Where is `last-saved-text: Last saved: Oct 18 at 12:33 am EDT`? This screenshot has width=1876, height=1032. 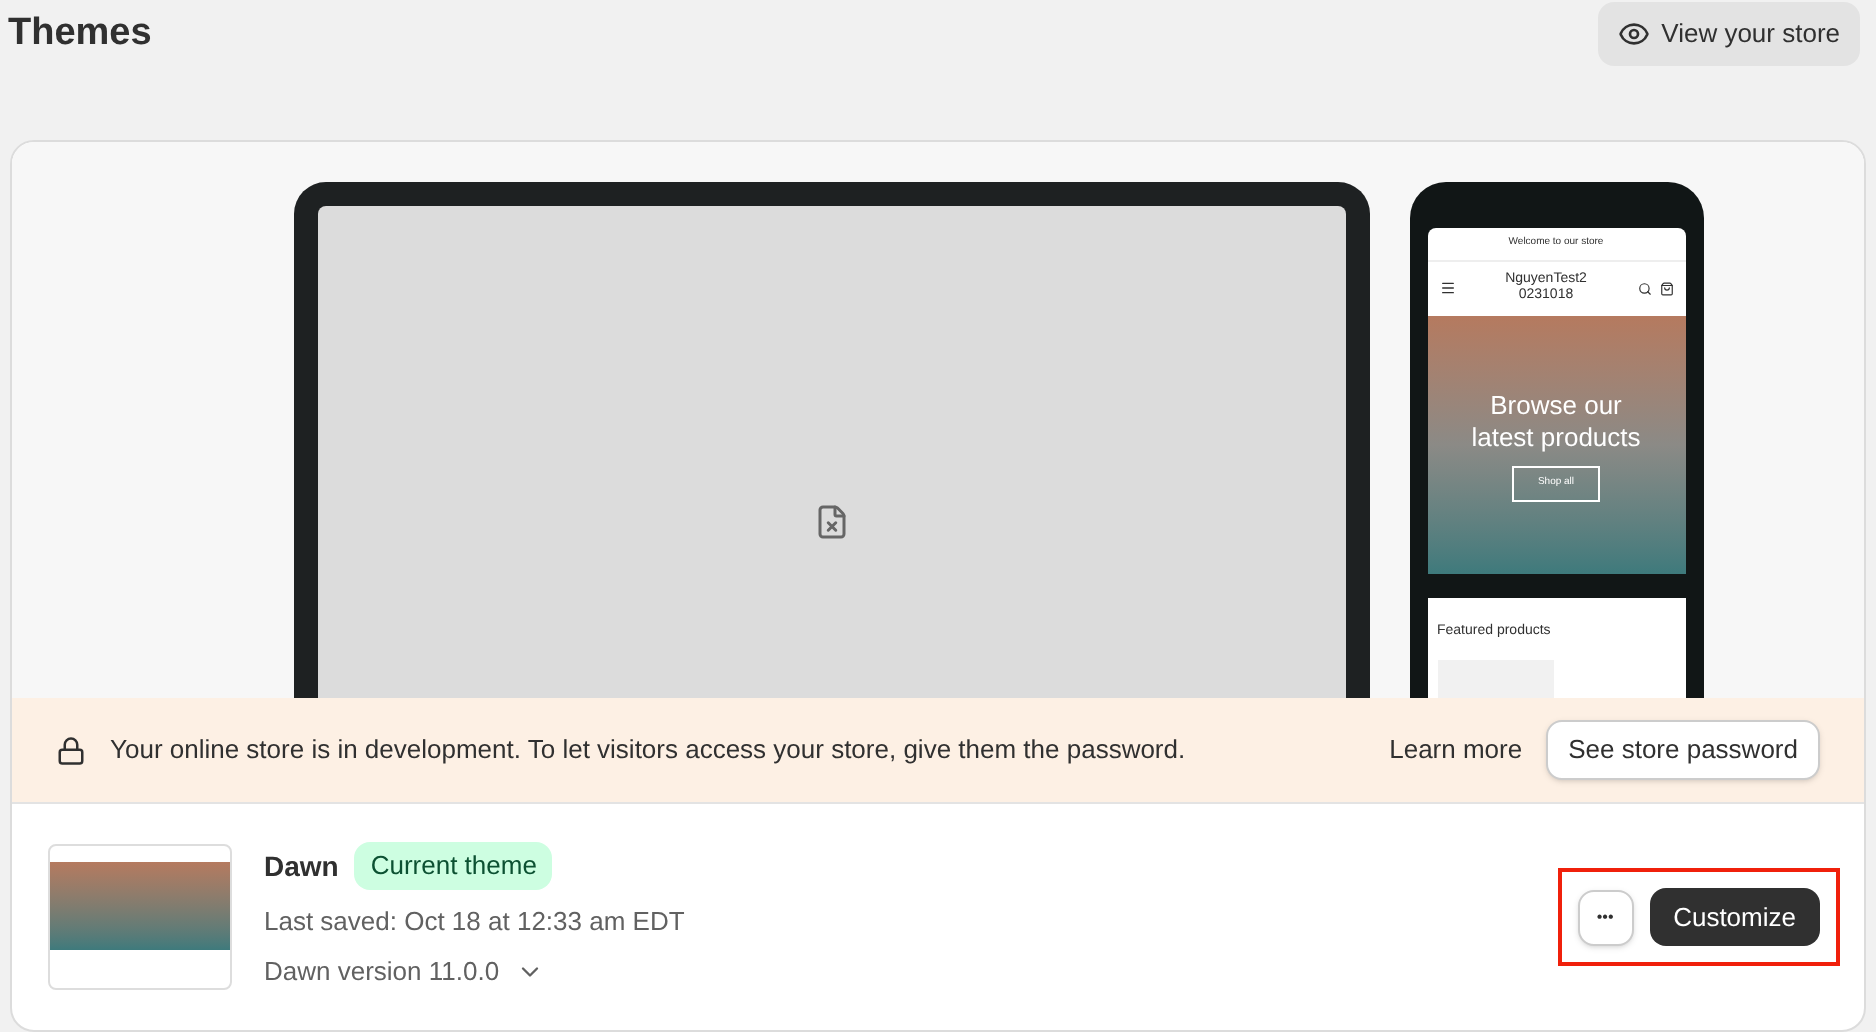
last-saved-text: Last saved: Oct 18 at 12:33 am EDT is located at coordinates (475, 921).